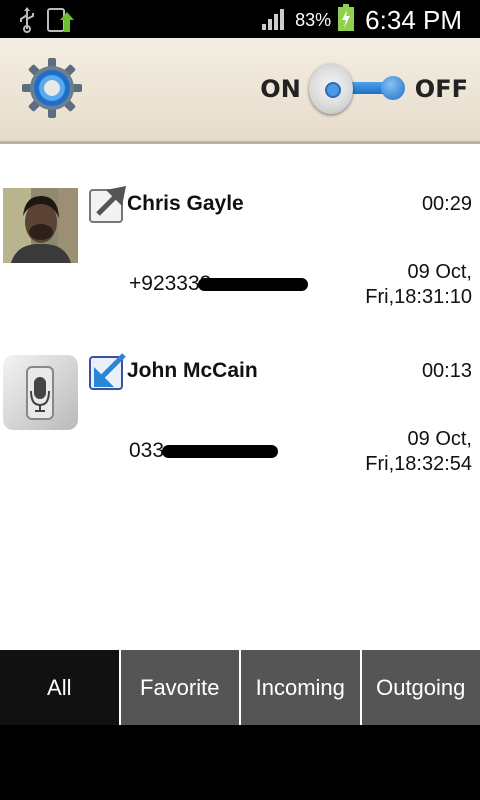  What do you see at coordinates (446, 204) in the screenshot?
I see `call-duration: 00:29` at bounding box center [446, 204].